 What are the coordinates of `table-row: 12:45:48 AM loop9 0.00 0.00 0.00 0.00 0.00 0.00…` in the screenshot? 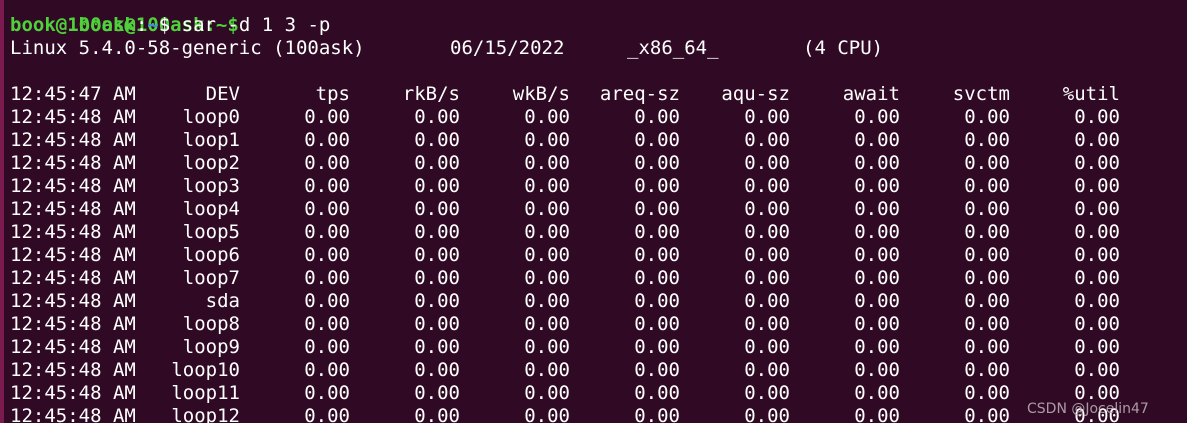 It's located at (595, 347).